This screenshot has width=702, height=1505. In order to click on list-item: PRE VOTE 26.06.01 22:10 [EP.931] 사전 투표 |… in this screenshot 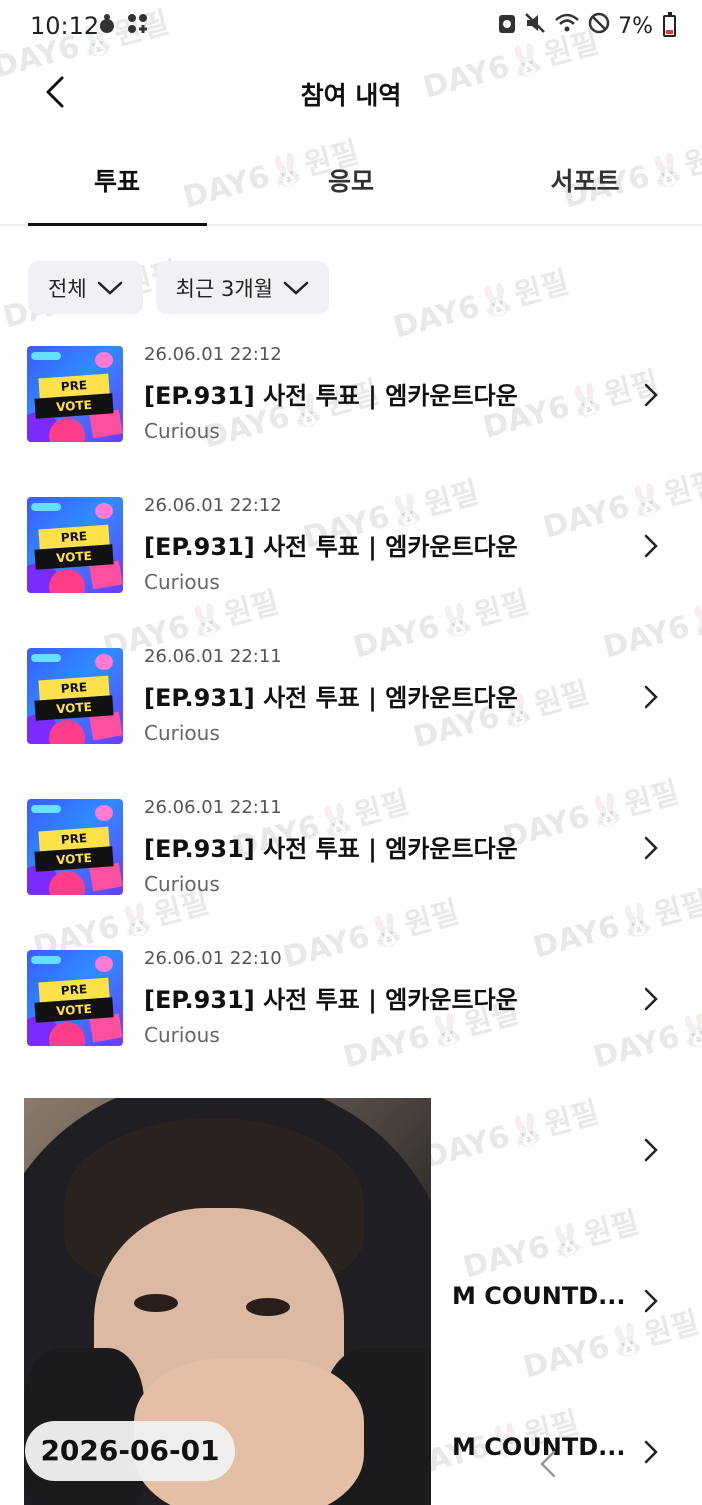, I will do `click(351, 999)`.